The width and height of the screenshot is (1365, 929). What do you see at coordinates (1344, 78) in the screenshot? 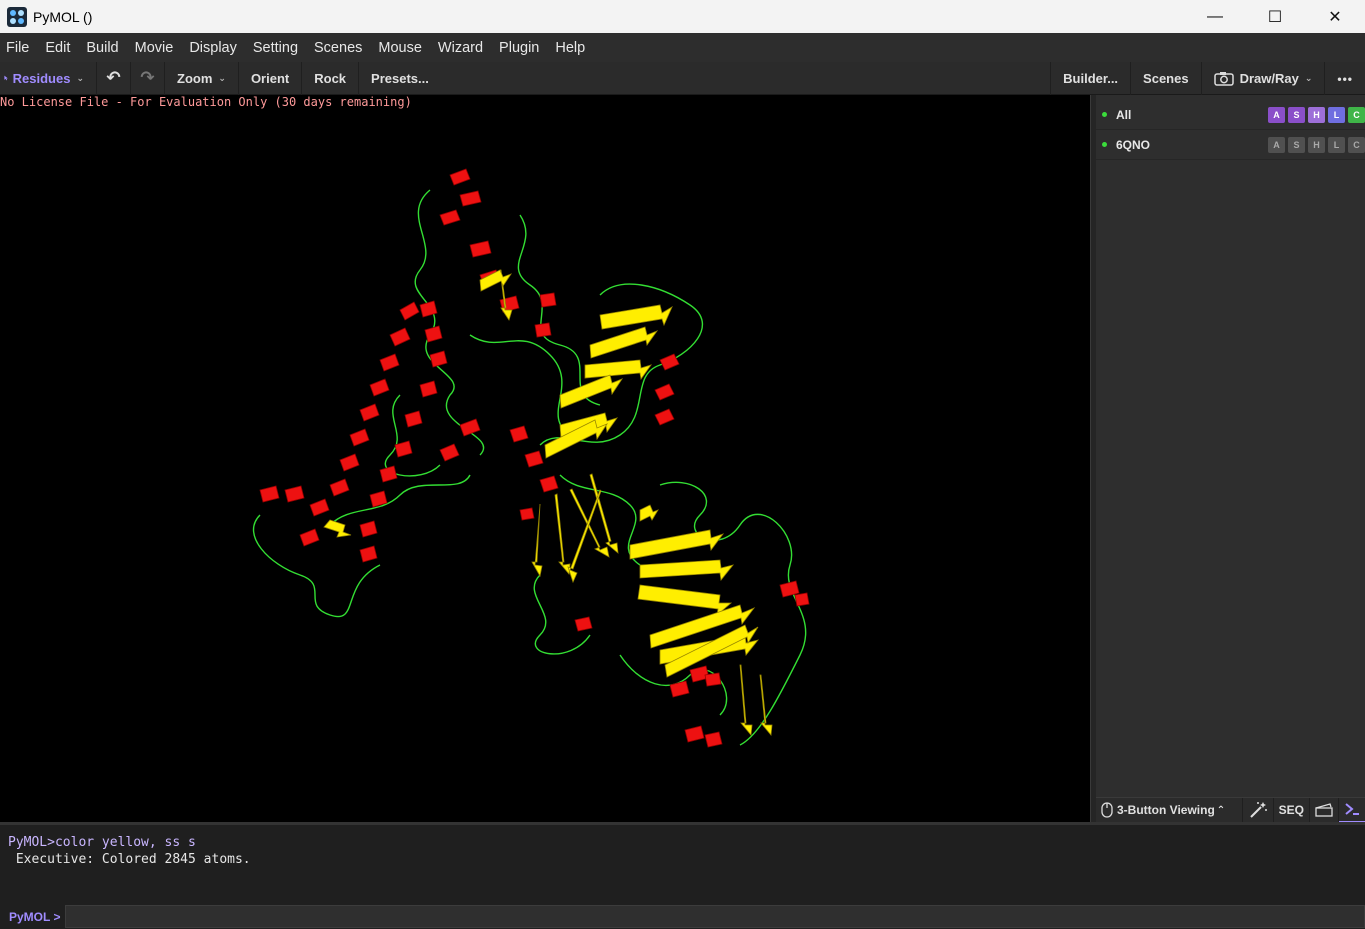
I see `more-options-button: •••` at bounding box center [1344, 78].